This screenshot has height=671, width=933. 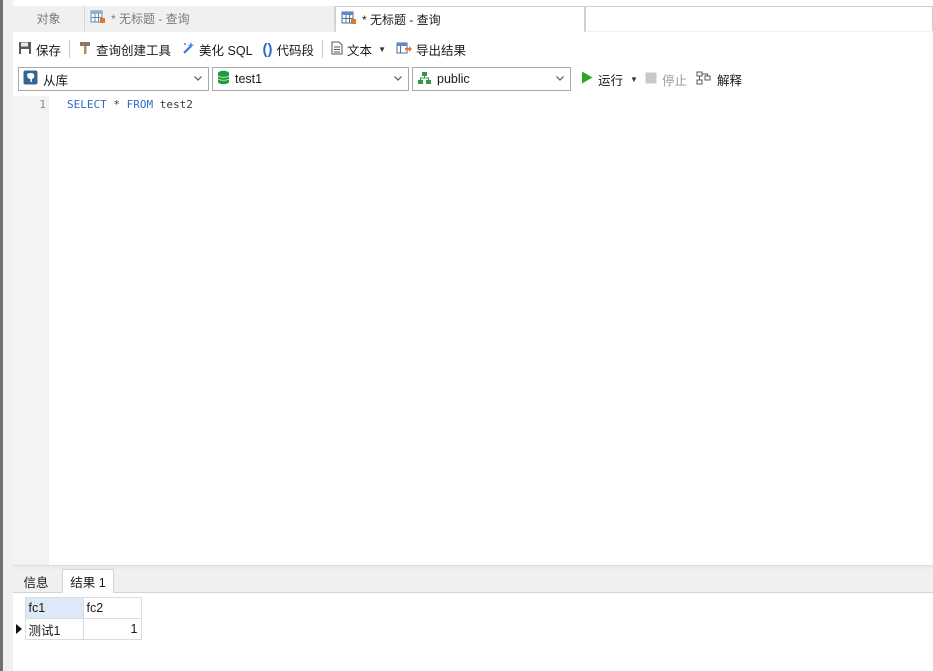 I want to click on sql-keyword: SELECT, so click(x=87, y=104).